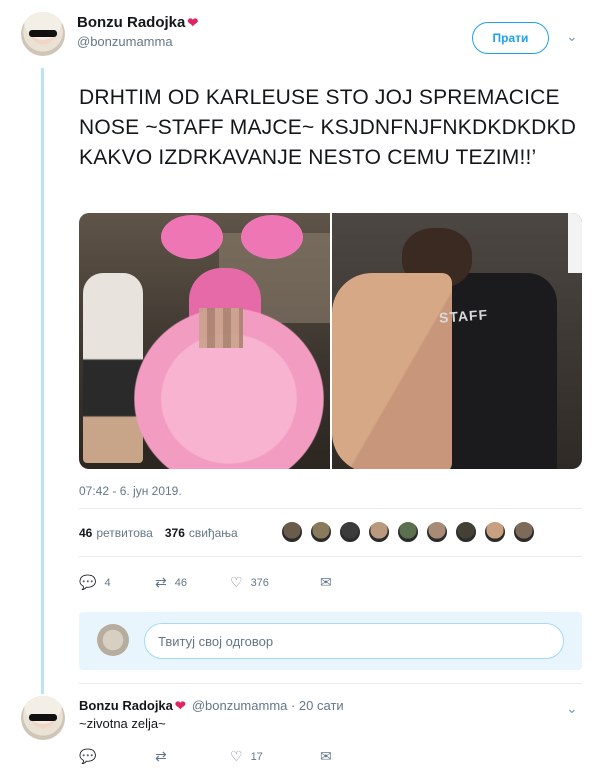  I want to click on author-name: Bonzu Radojka ❤, so click(137, 22).